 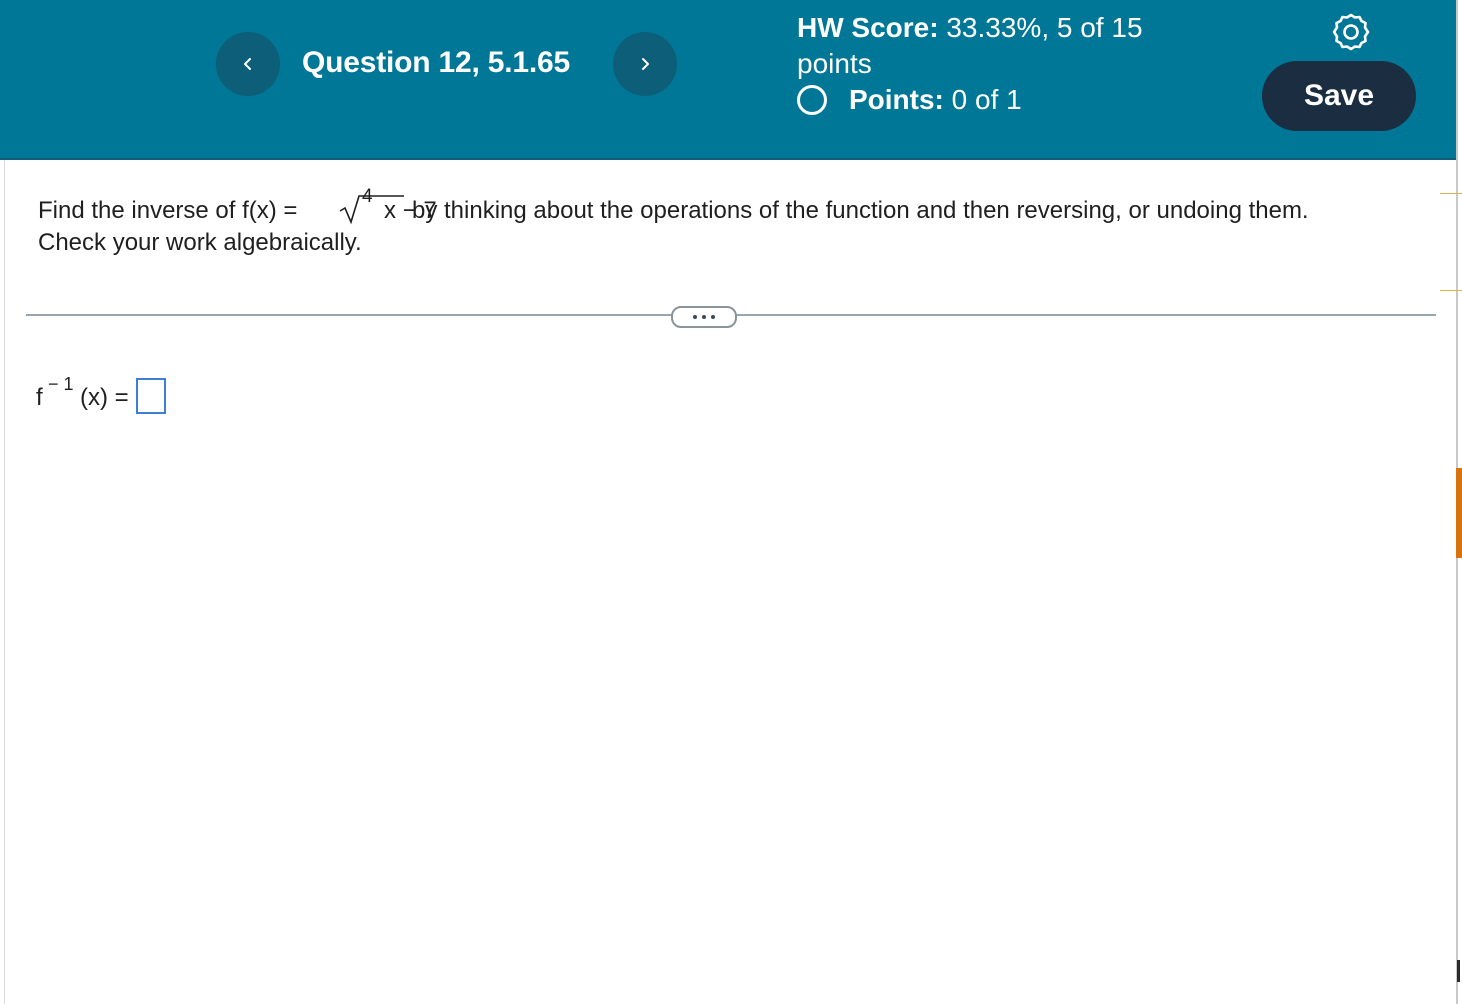 What do you see at coordinates (1339, 96) in the screenshot?
I see `save-button: Save` at bounding box center [1339, 96].